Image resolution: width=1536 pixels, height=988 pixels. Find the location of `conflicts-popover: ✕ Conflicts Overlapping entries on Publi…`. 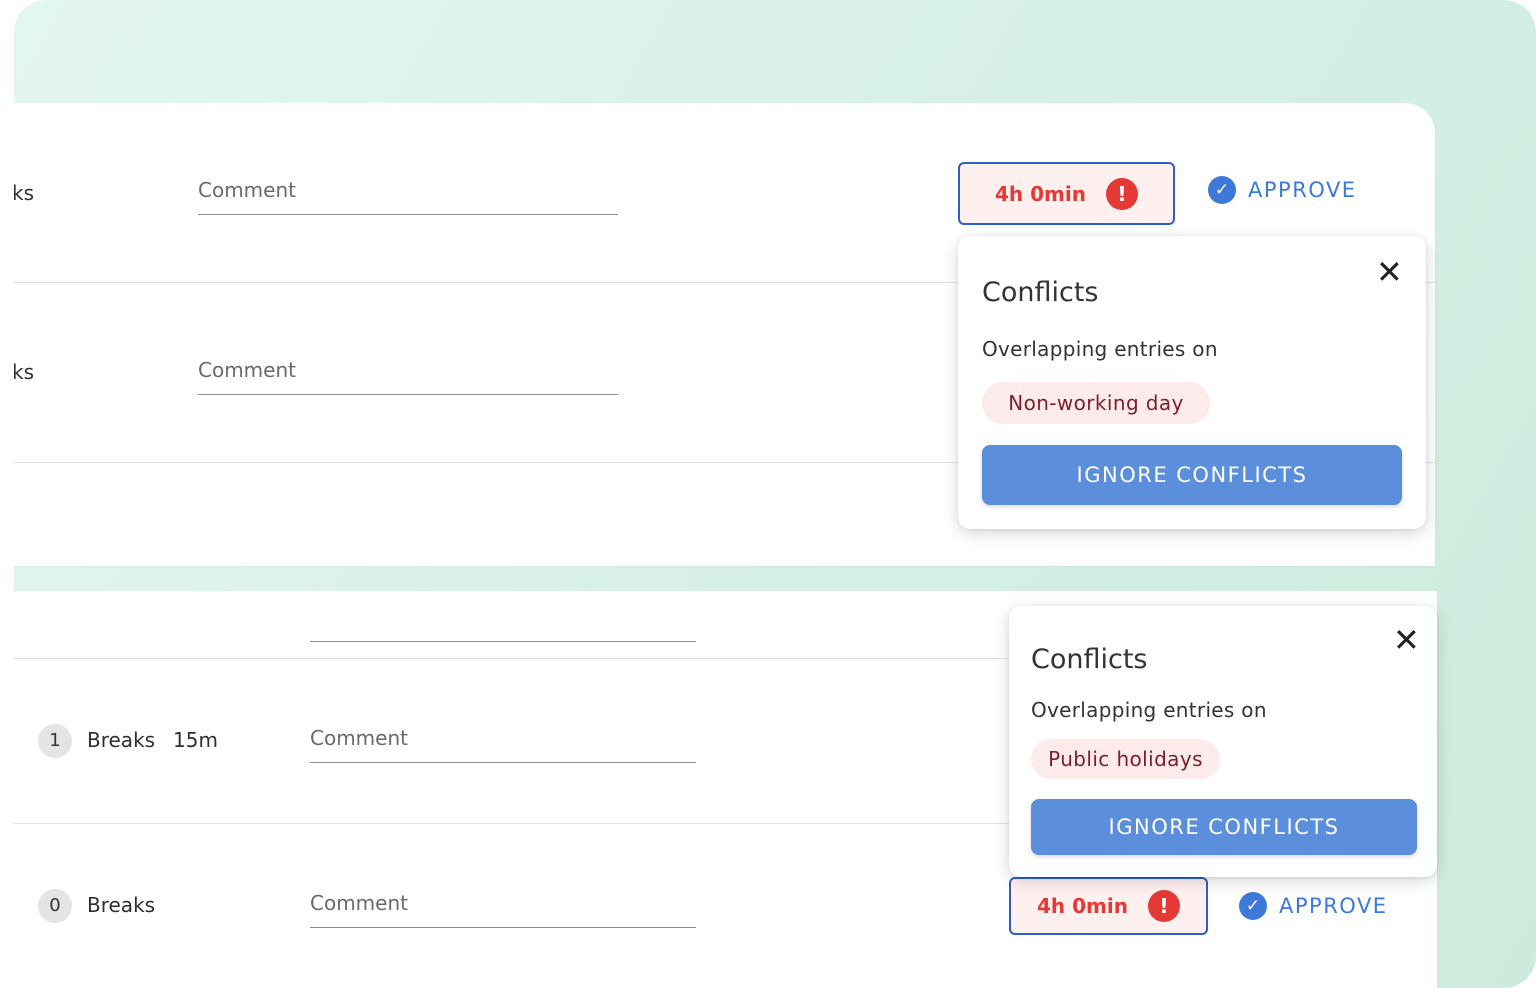

conflicts-popover: ✕ Conflicts Overlapping entries on Publi… is located at coordinates (1223, 741).